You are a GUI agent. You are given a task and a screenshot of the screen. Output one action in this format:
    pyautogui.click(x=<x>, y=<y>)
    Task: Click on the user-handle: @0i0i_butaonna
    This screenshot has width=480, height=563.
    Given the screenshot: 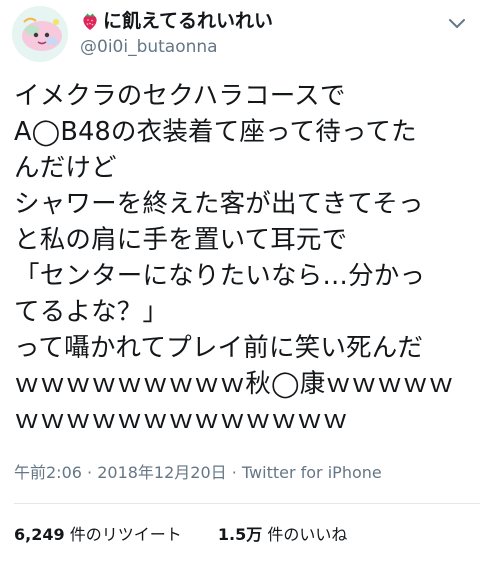 What is the action you would take?
    pyautogui.click(x=149, y=47)
    